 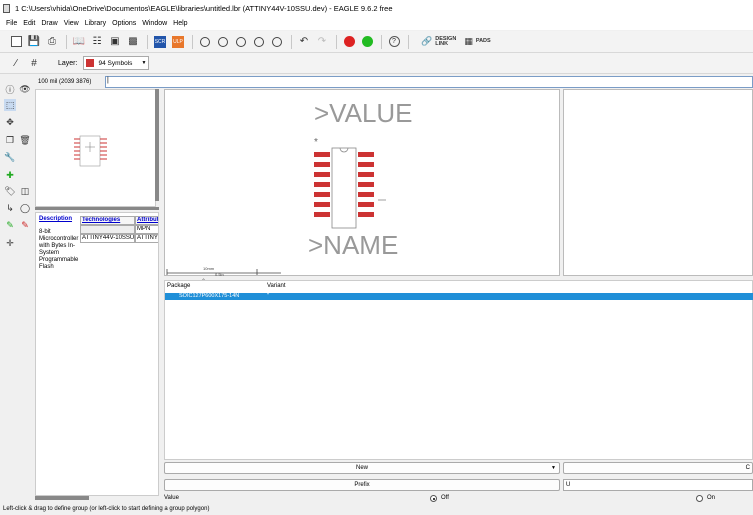 What do you see at coordinates (171, 498) in the screenshot?
I see `value-label: Value` at bounding box center [171, 498].